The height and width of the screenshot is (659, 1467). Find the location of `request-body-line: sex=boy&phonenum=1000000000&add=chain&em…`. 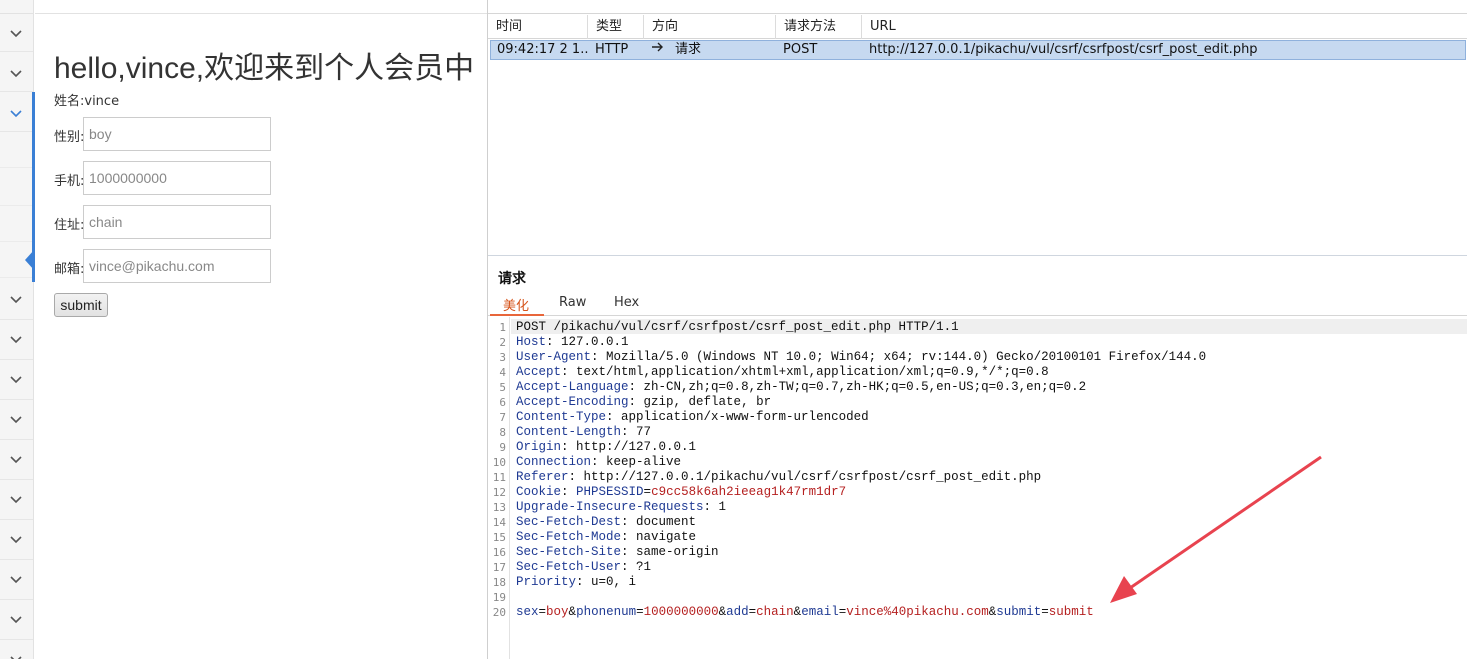

request-body-line: sex=boy&phonenum=1000000000&add=chain&em… is located at coordinates (805, 612).